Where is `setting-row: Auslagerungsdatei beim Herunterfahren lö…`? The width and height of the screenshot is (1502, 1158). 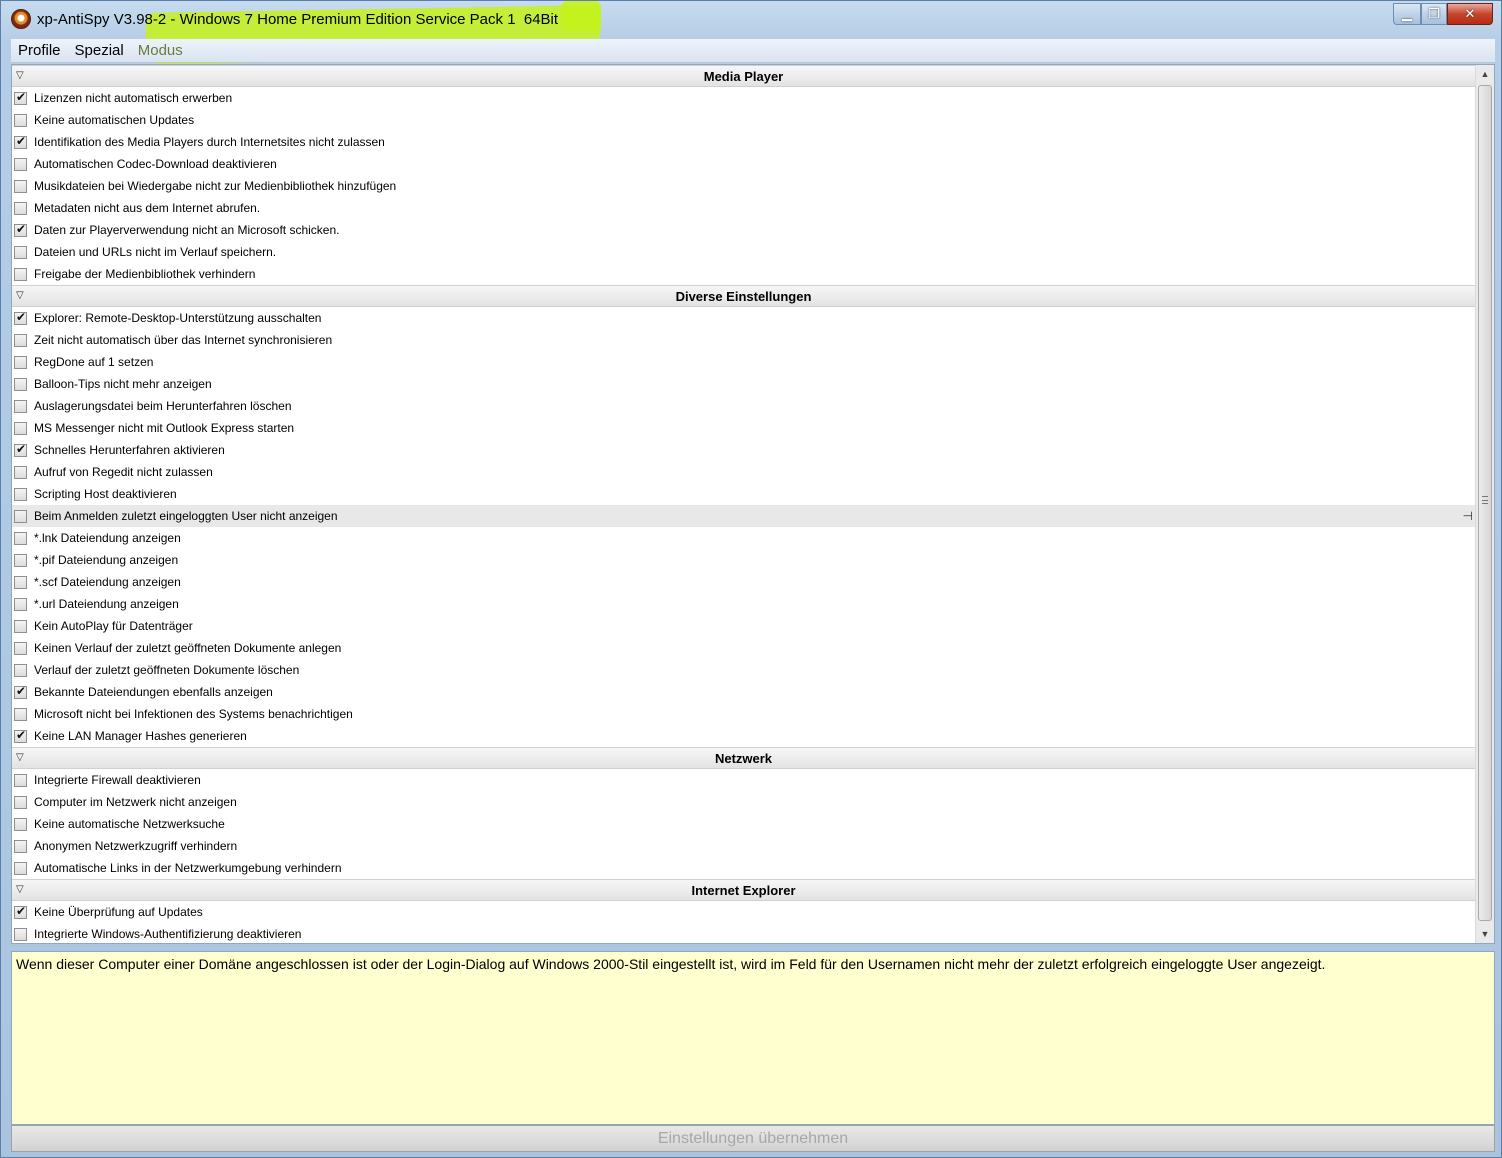
setting-row: Auslagerungsdatei beim Herunterfahren lö… is located at coordinates (743, 406).